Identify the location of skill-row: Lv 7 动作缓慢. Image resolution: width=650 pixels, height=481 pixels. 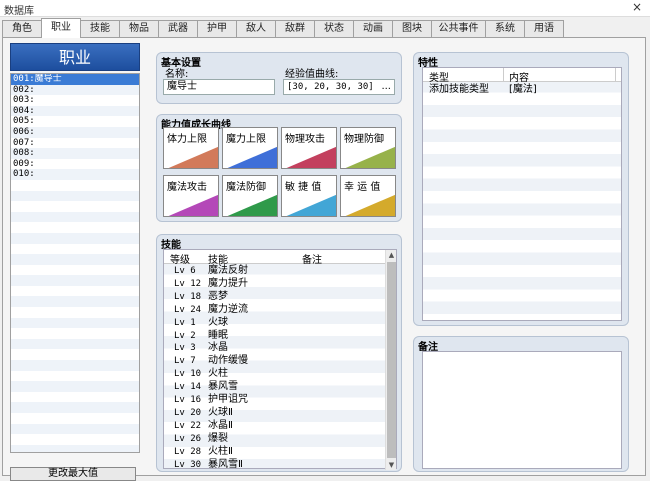
(274, 361).